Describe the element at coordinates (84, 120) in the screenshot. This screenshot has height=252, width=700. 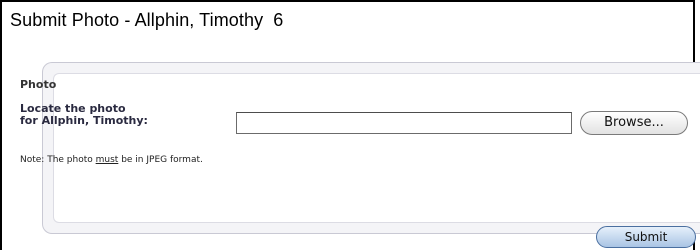
I see `locate-label-line2: for Allphin, Timothy:` at that location.